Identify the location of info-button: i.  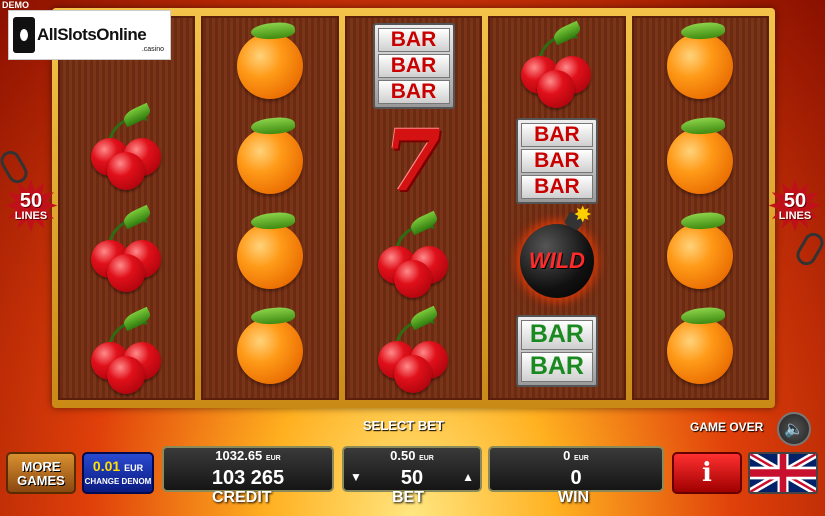
(707, 473).